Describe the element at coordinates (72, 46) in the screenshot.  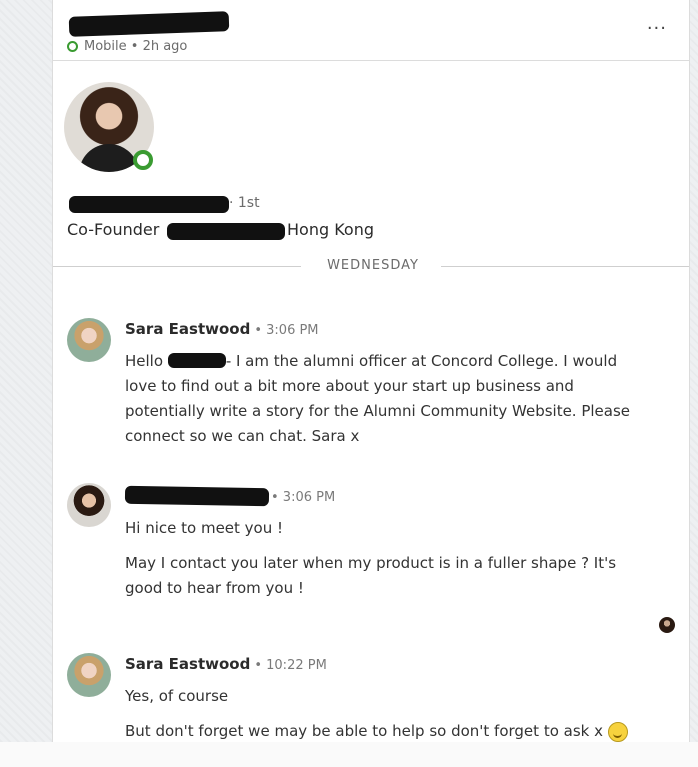
I see `online-status-icon` at that location.